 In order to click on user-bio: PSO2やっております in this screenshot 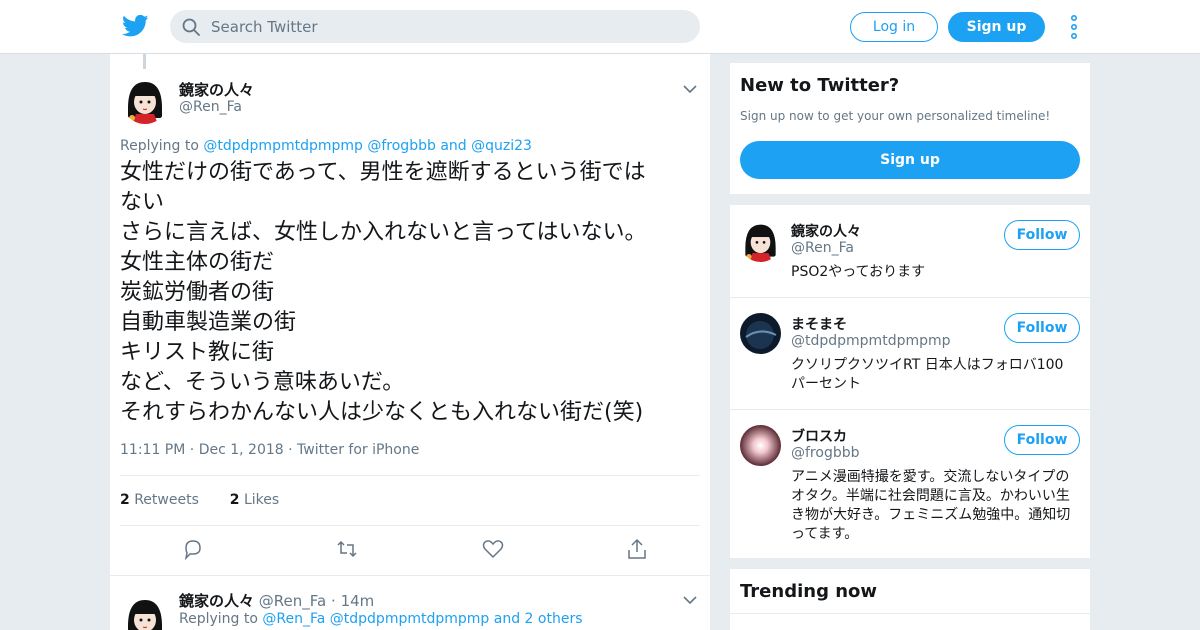, I will do `click(858, 272)`.